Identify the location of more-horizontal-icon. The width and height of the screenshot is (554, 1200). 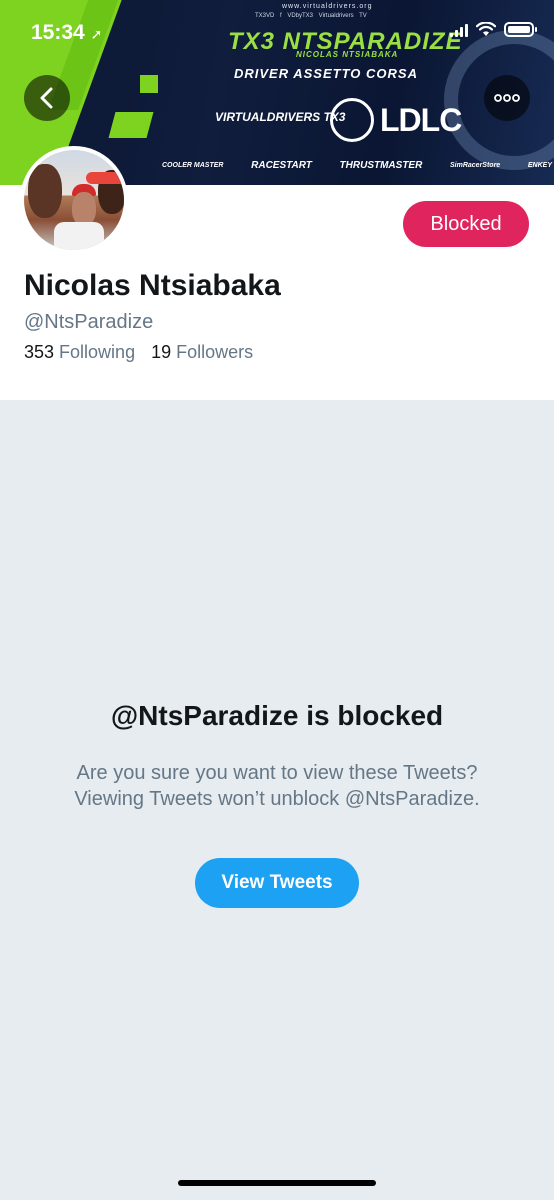
(507, 98).